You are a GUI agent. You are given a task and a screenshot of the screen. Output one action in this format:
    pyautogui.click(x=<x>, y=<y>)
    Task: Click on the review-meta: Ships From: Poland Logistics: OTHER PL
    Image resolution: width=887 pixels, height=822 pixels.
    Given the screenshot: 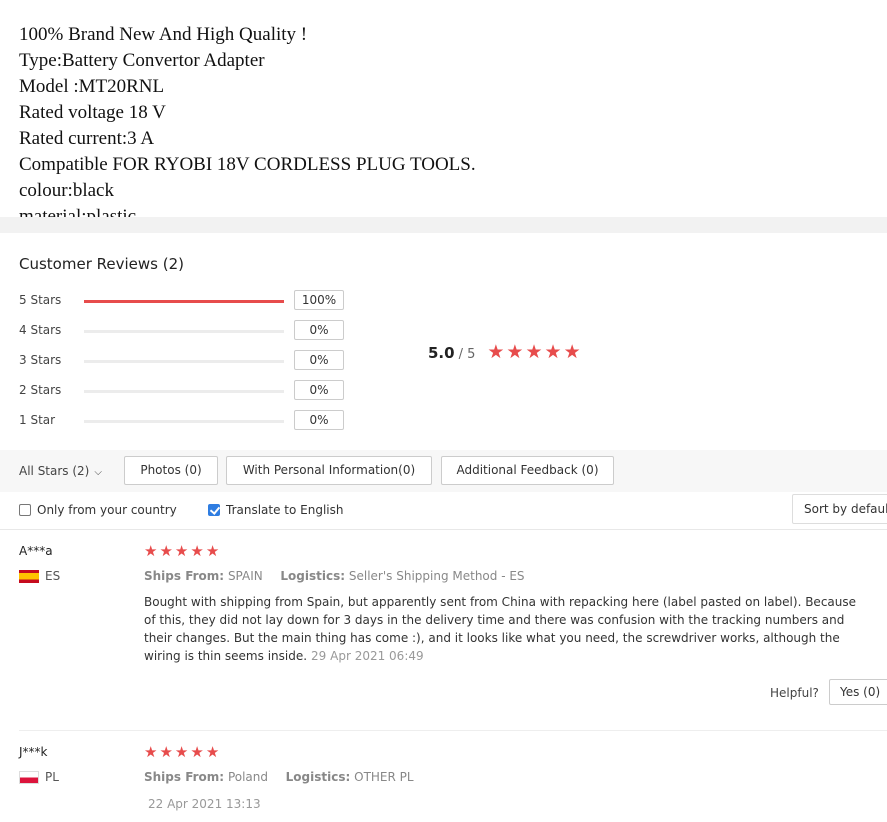 What is the action you would take?
    pyautogui.click(x=279, y=777)
    